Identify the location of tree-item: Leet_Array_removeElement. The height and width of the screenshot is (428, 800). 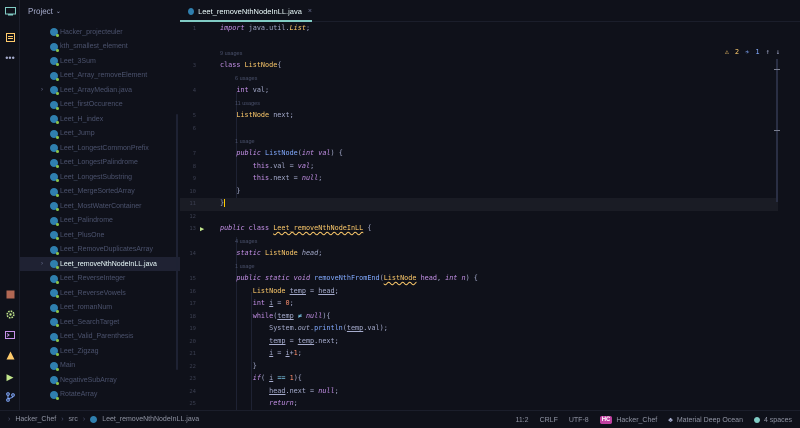
(100, 76).